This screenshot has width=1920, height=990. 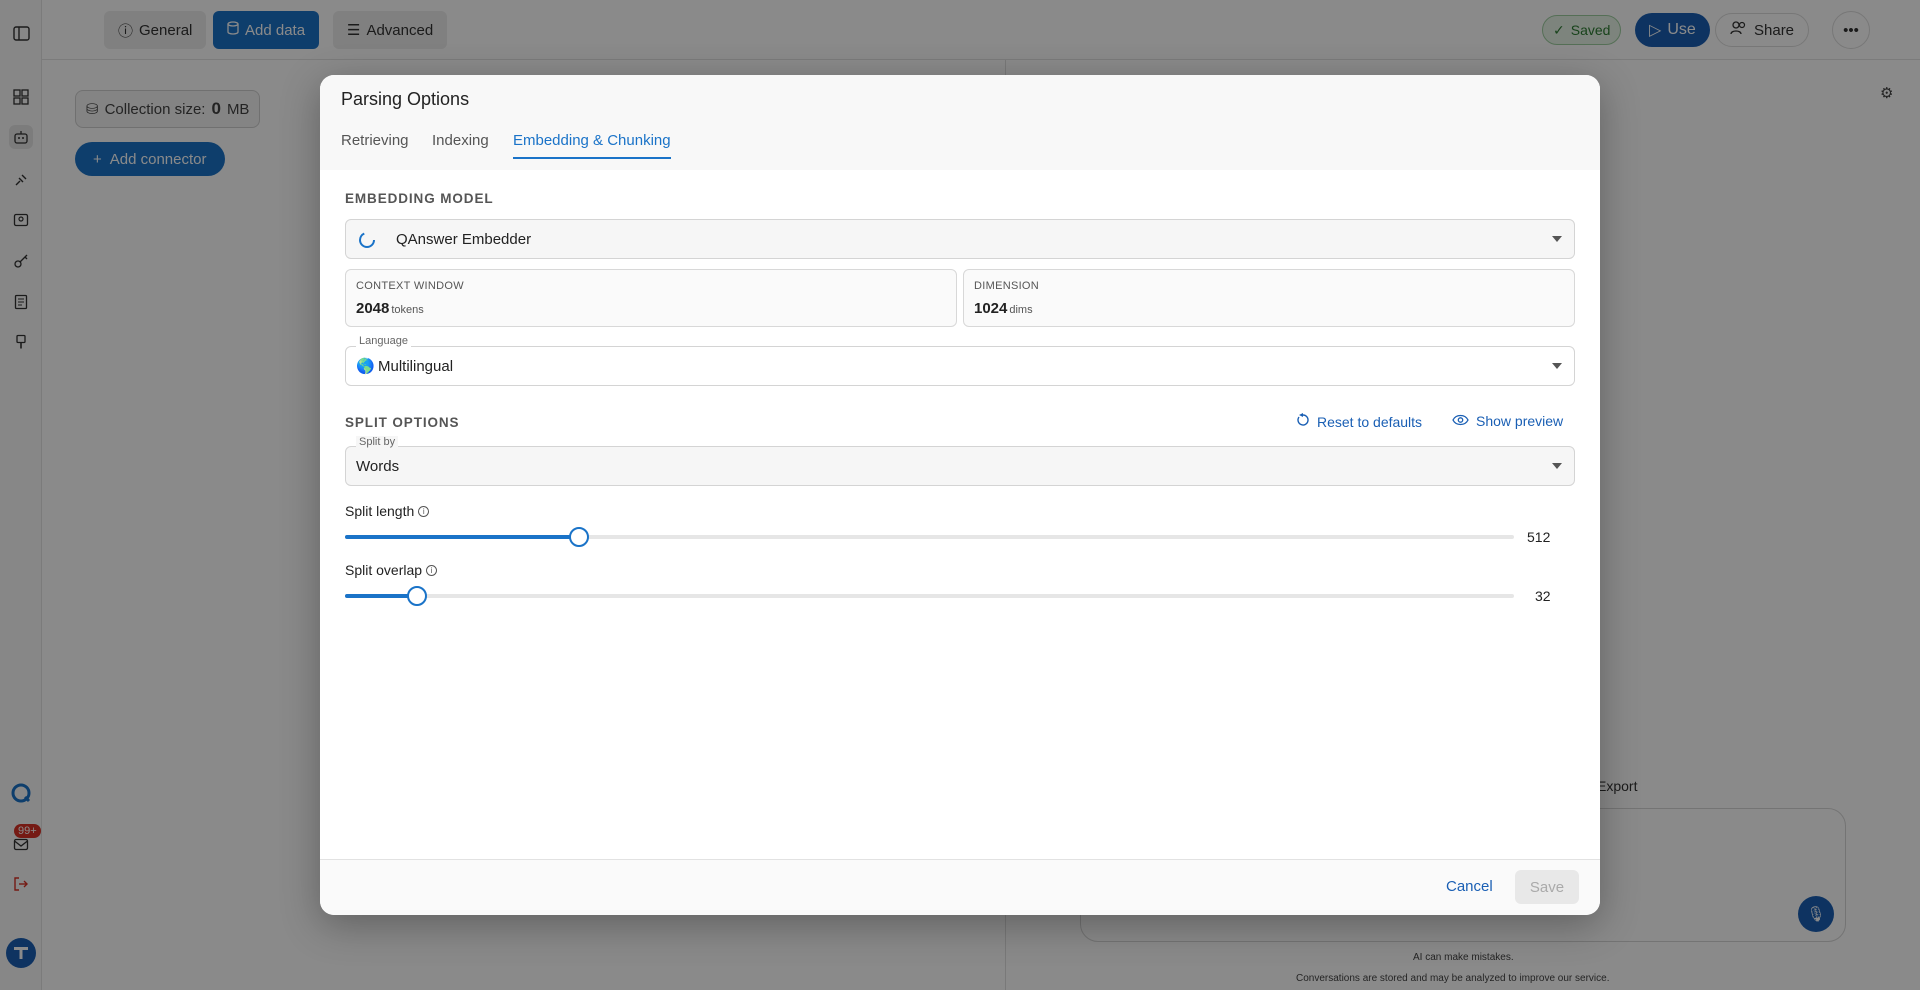 I want to click on split-length-label: Split length, so click(x=380, y=511).